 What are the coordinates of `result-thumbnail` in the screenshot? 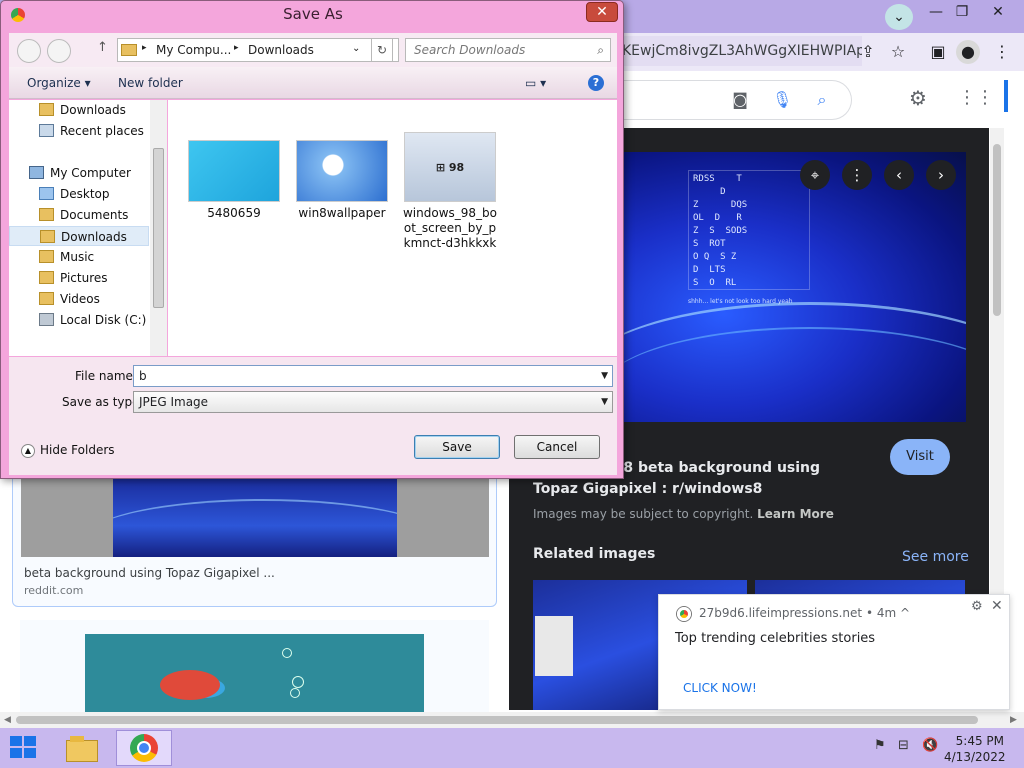 It's located at (255, 518).